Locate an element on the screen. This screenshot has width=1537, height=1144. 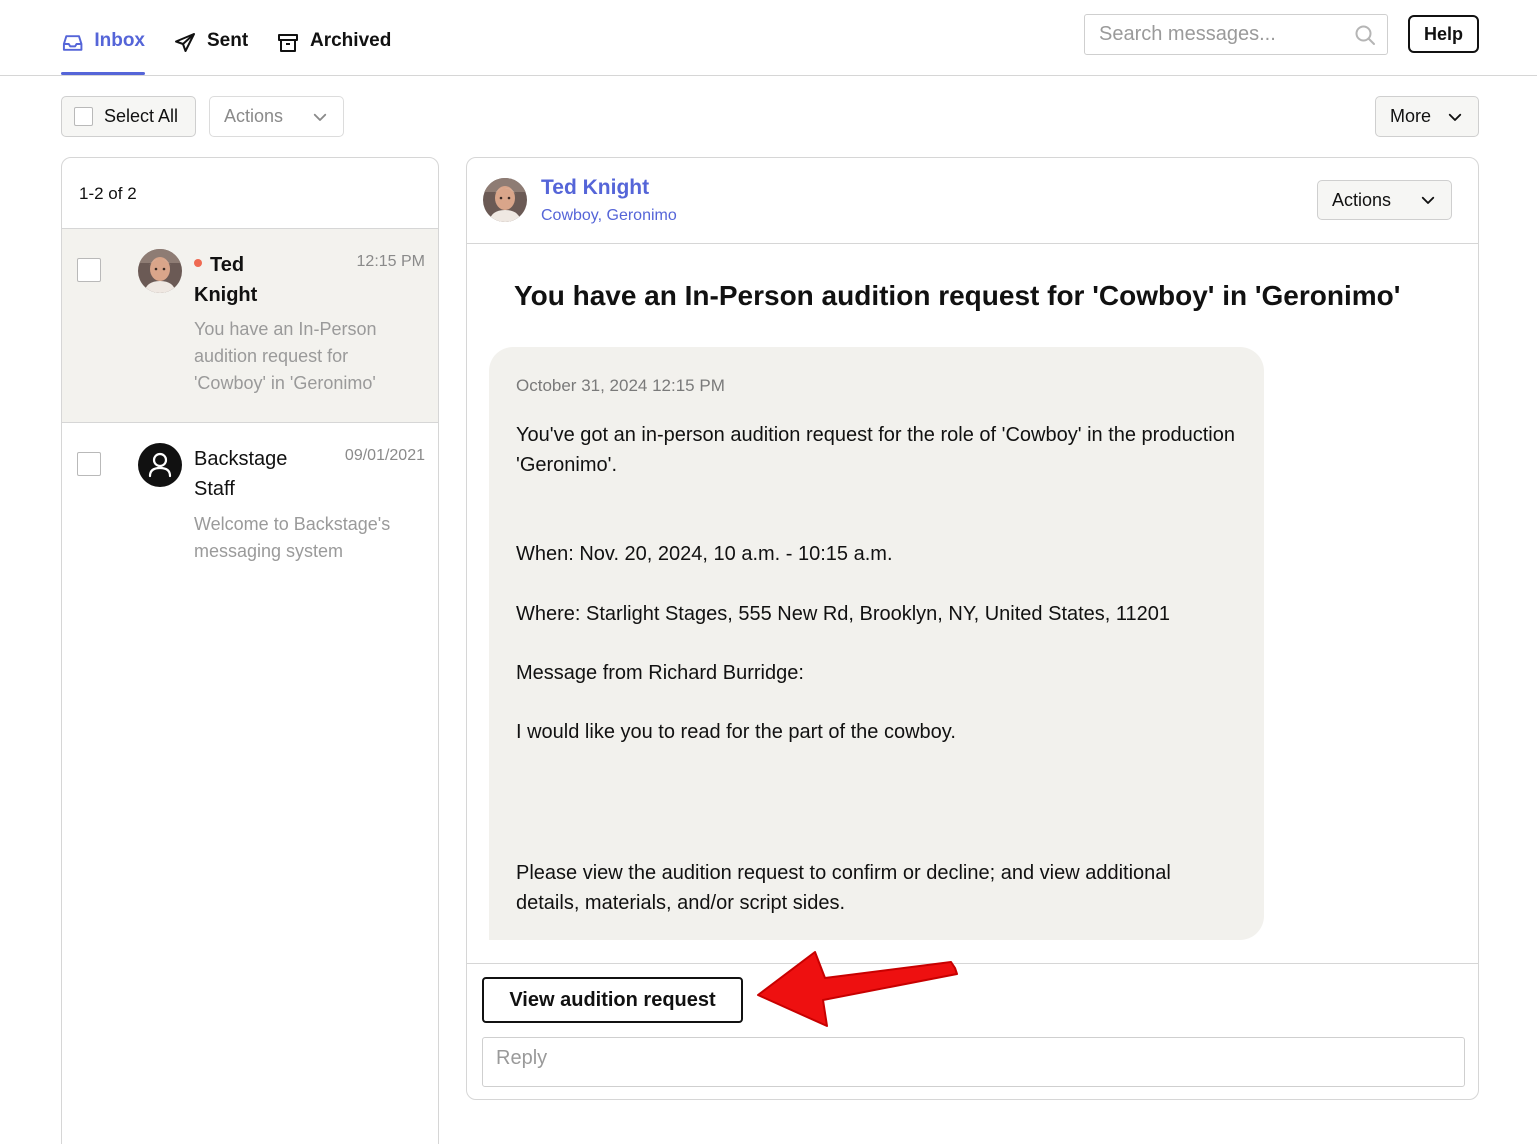
bulk-actions-dropdown: Actions is located at coordinates (276, 116).